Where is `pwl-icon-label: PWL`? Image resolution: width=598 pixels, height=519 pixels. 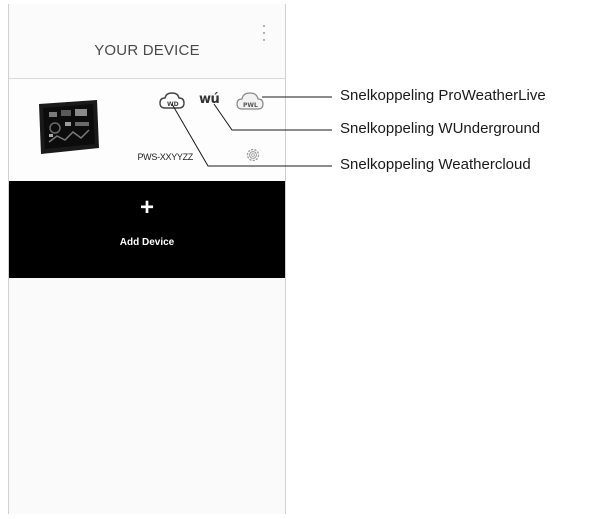
pwl-icon-label: PWL is located at coordinates (250, 105).